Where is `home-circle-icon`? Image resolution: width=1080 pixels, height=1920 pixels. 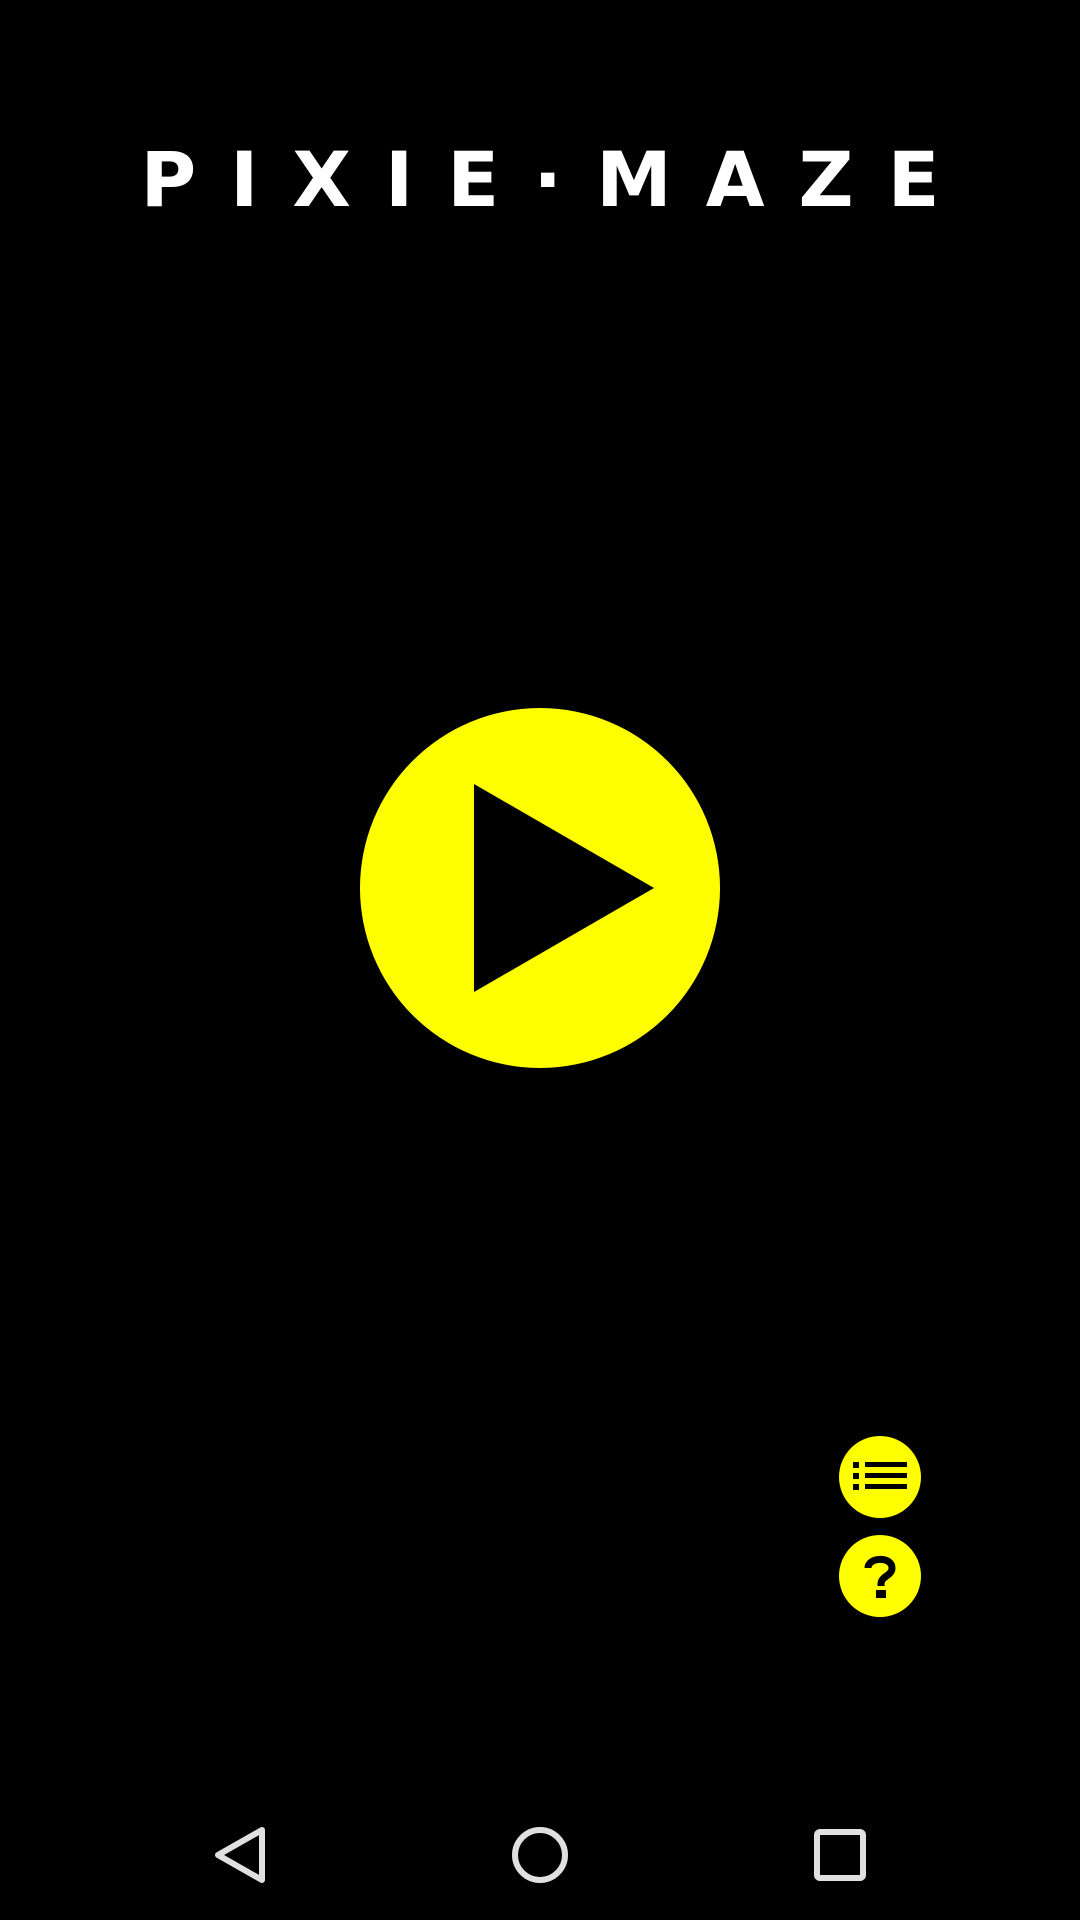 home-circle-icon is located at coordinates (540, 1855).